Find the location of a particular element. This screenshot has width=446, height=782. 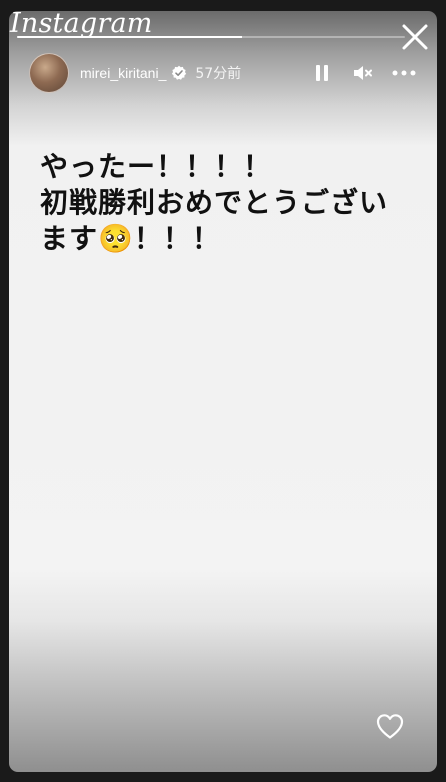

muted-speaker-icon is located at coordinates (362, 73).